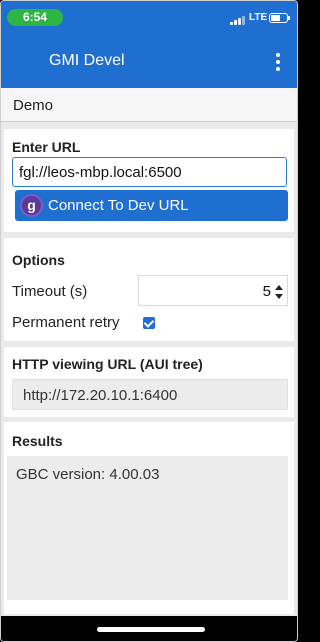 The height and width of the screenshot is (642, 320). What do you see at coordinates (149, 105) in the screenshot?
I see `demo-header: Demo` at bounding box center [149, 105].